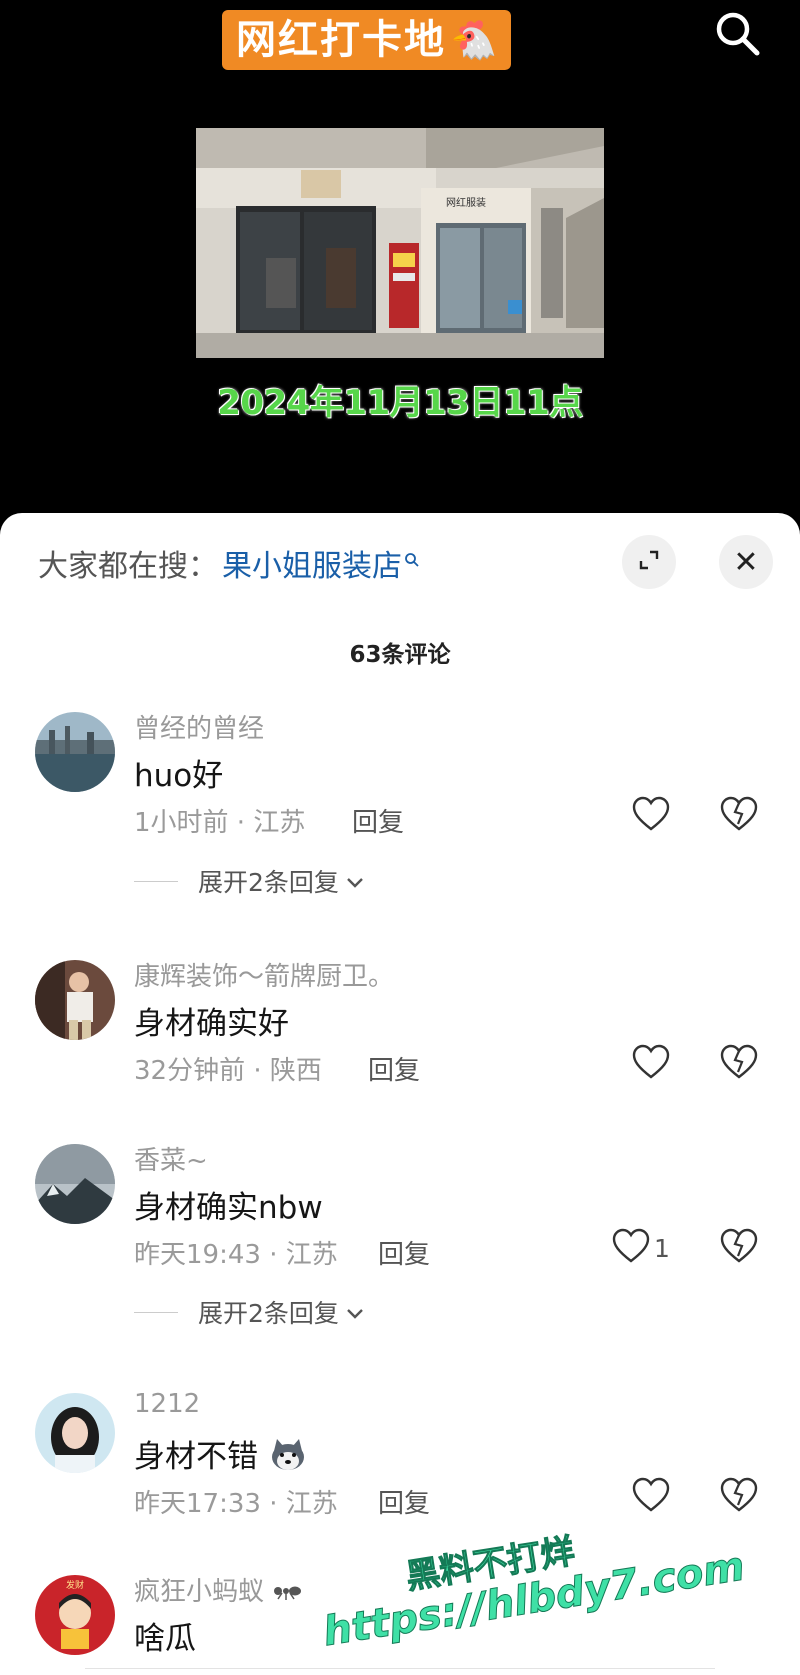 This screenshot has height=1675, width=800. Describe the element at coordinates (662, 1248) in the screenshot. I see `like-count: 1` at that location.